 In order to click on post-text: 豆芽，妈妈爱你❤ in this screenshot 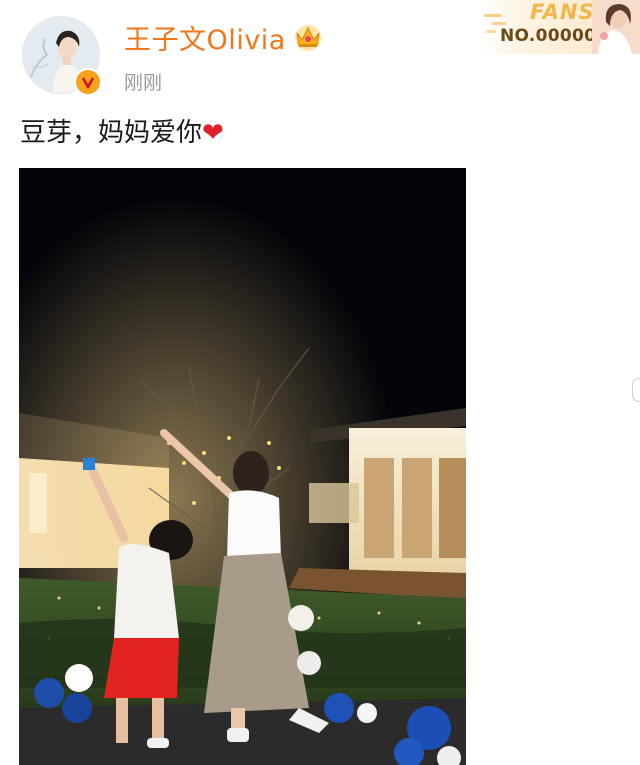, I will do `click(122, 130)`.